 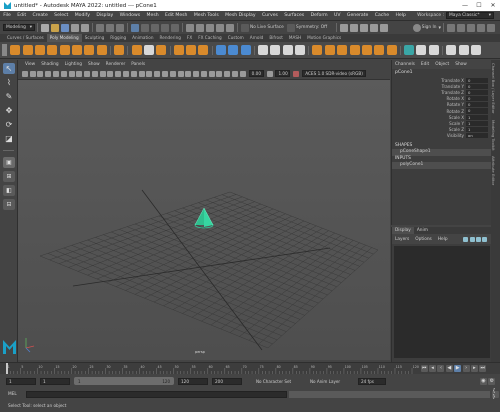 What do you see at coordinates (240, 15) in the screenshot?
I see `menu-mesh-display: Mesh Display` at bounding box center [240, 15].